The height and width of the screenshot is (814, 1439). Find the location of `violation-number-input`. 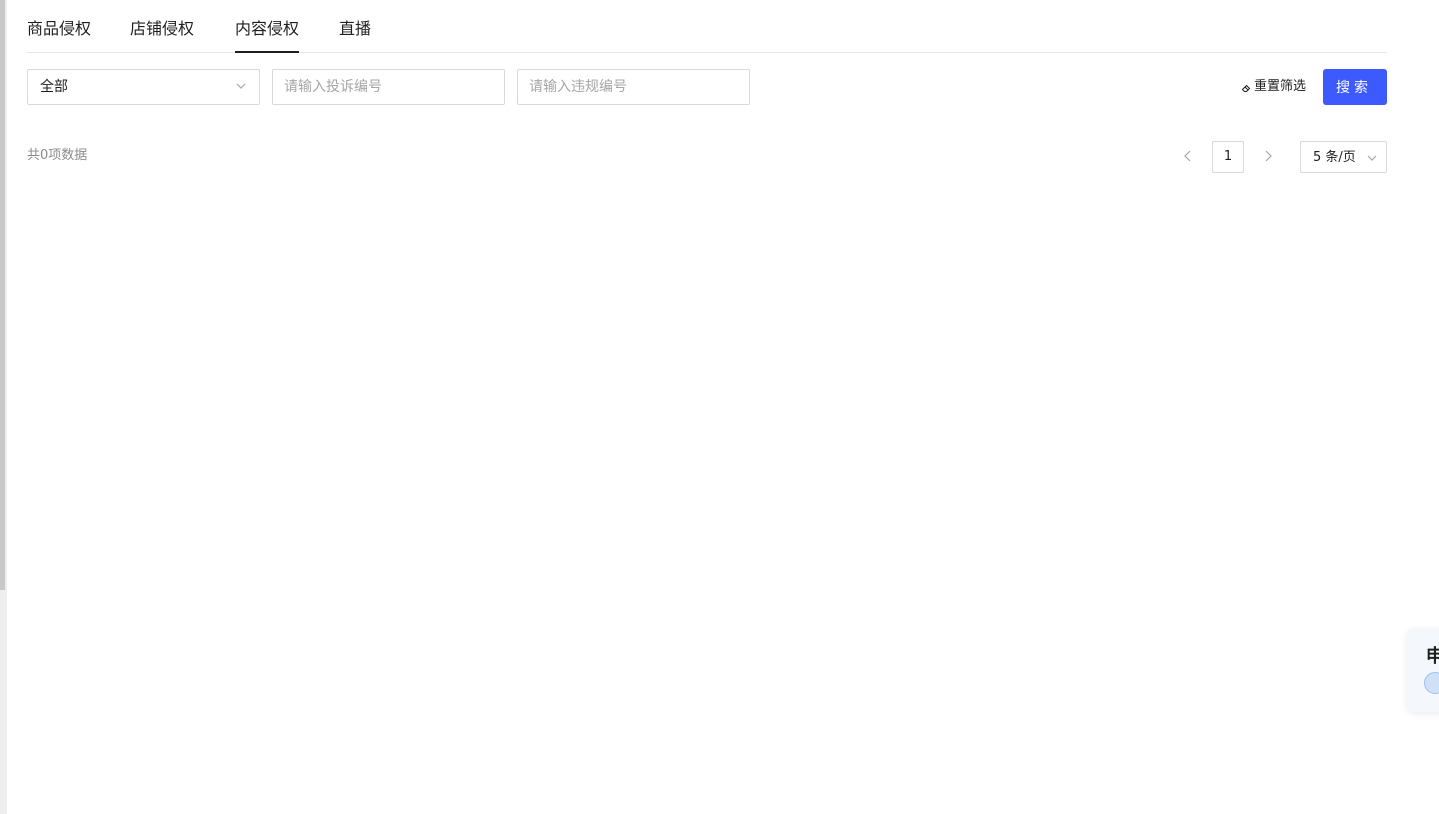

violation-number-input is located at coordinates (633, 87).